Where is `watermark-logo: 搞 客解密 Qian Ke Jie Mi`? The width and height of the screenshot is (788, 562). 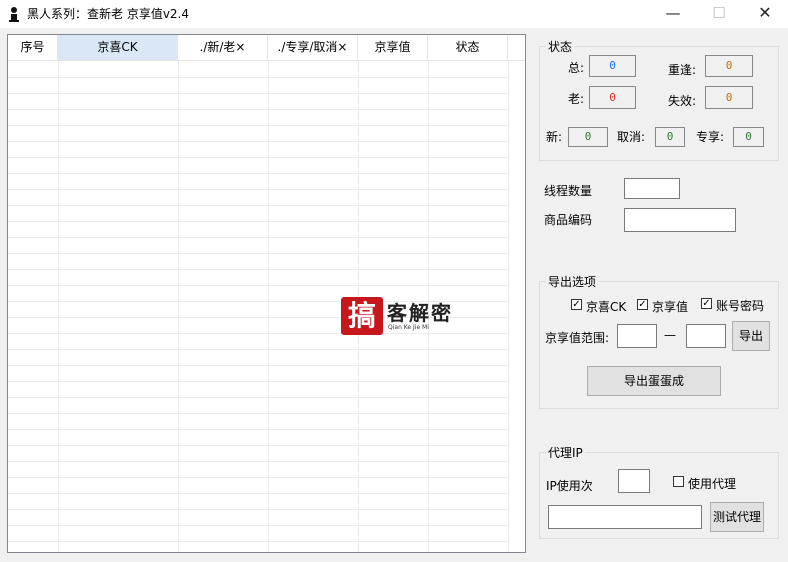 watermark-logo: 搞 客解密 Qian Ke Jie Mi is located at coordinates (406, 317).